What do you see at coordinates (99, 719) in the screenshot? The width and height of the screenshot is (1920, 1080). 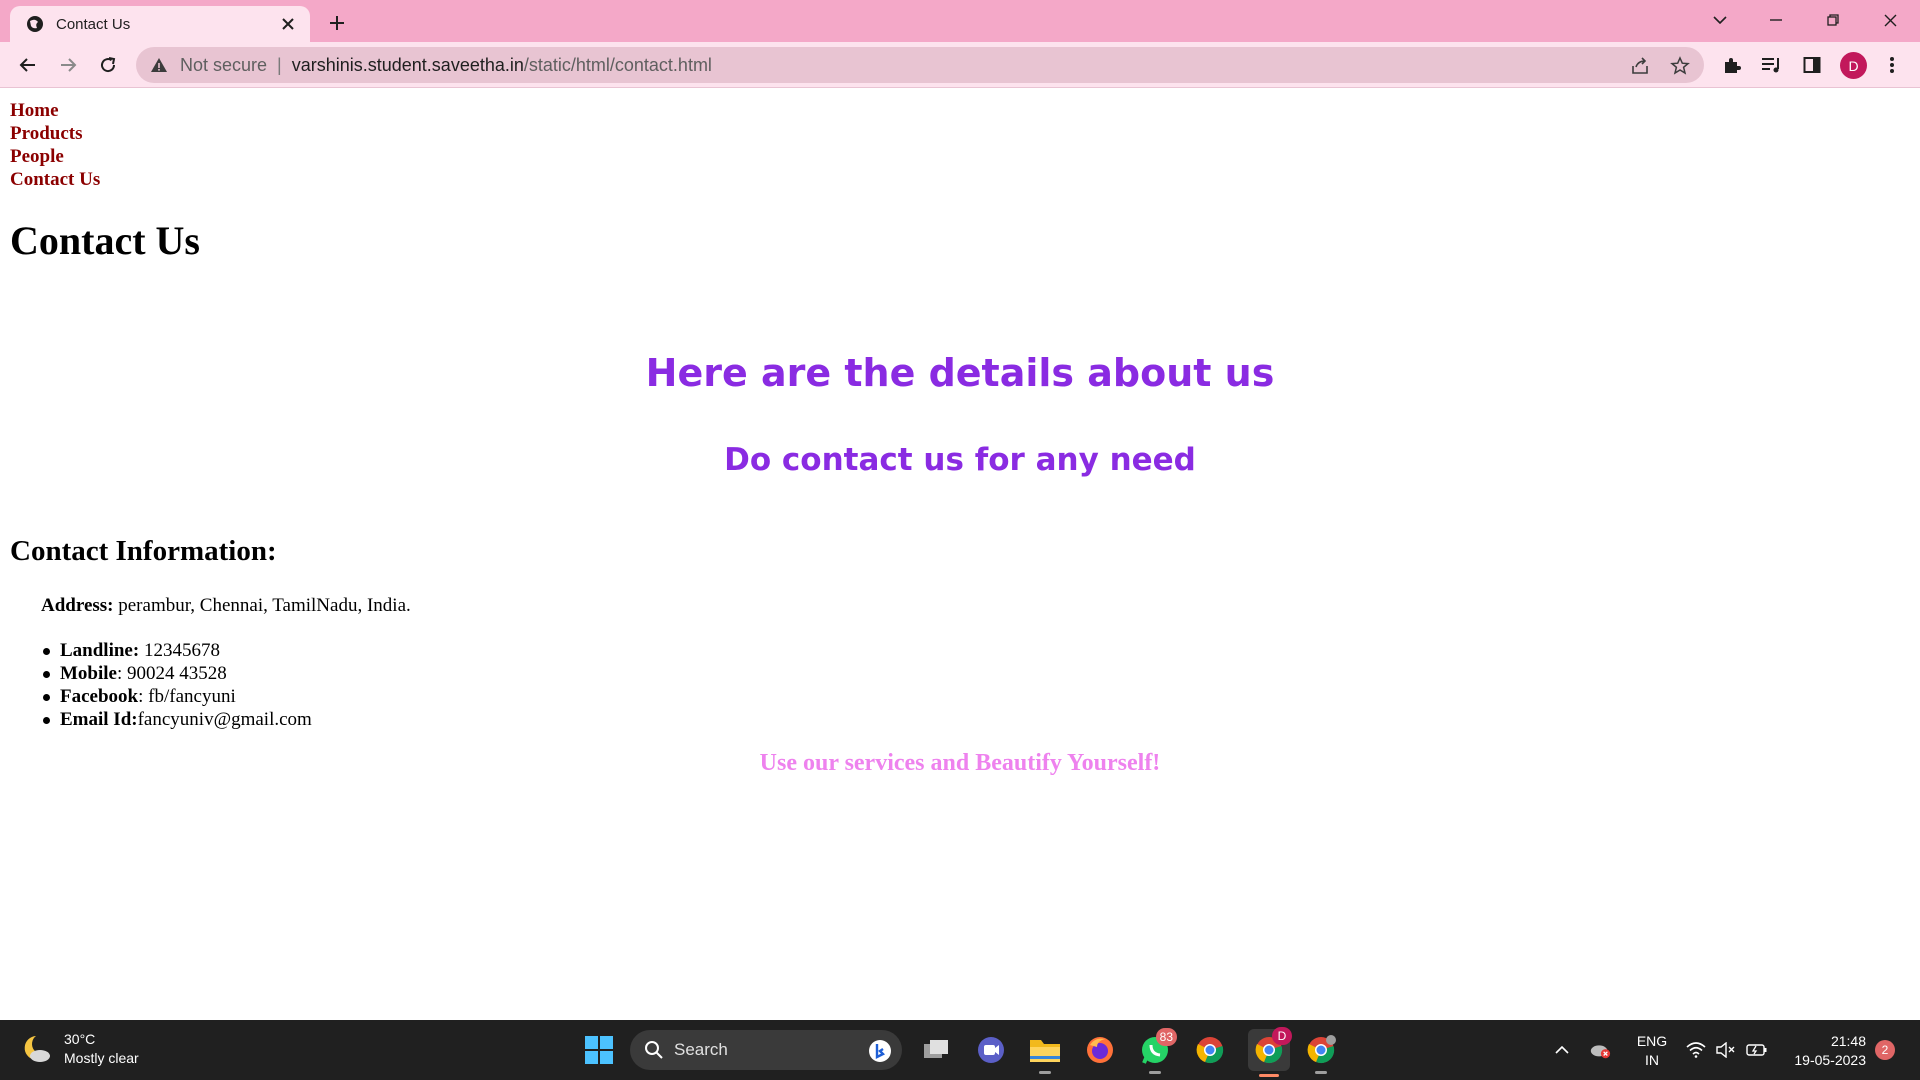 I see `contact-label: Email Id:` at bounding box center [99, 719].